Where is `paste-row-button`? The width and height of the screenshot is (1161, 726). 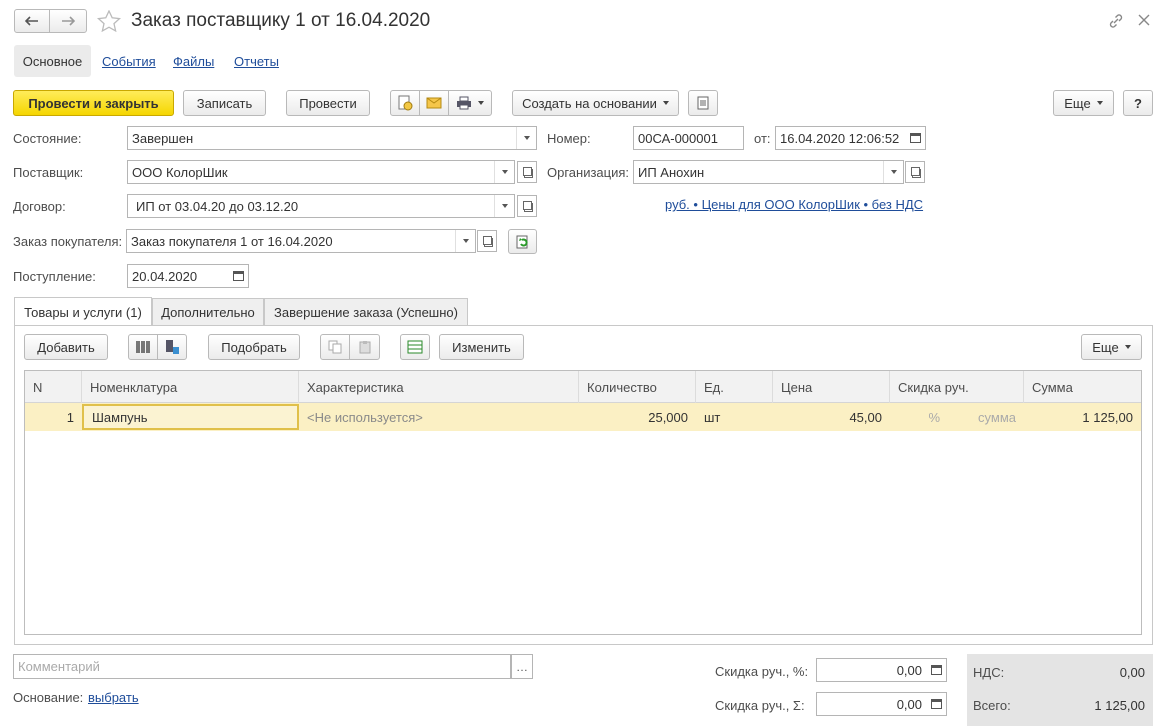
paste-row-button is located at coordinates (364, 347).